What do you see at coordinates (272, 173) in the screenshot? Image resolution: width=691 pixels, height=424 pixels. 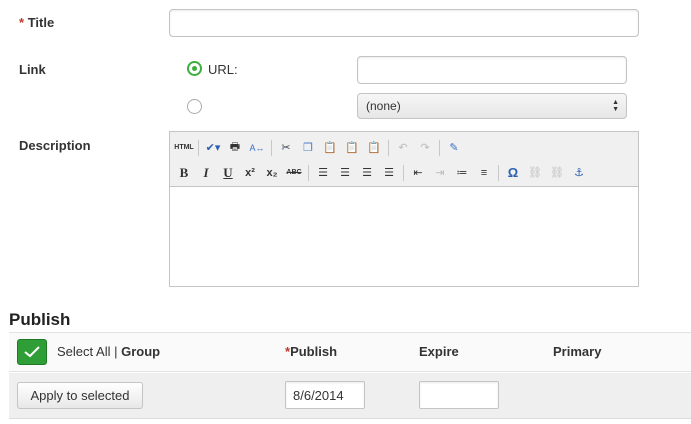 I see `subscript-icon: x₂` at bounding box center [272, 173].